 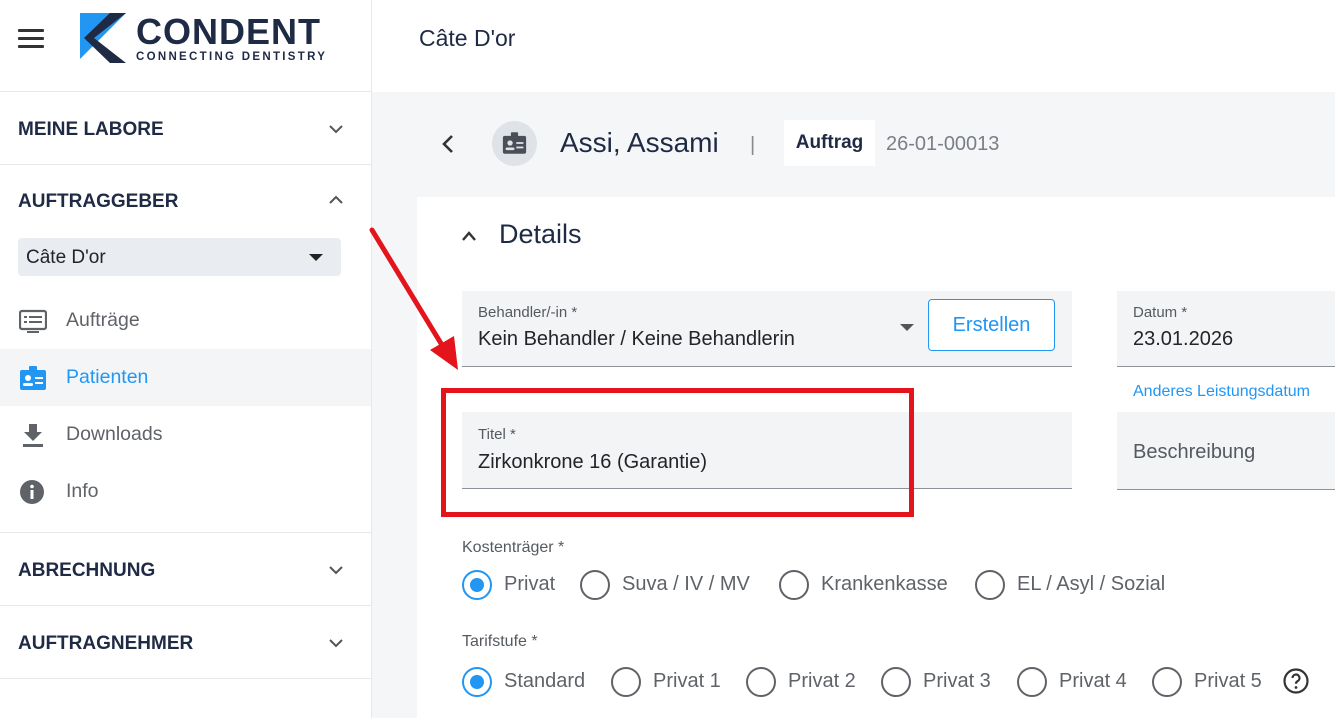 What do you see at coordinates (528, 312) in the screenshot?
I see `field-label: Behandler/-in *` at bounding box center [528, 312].